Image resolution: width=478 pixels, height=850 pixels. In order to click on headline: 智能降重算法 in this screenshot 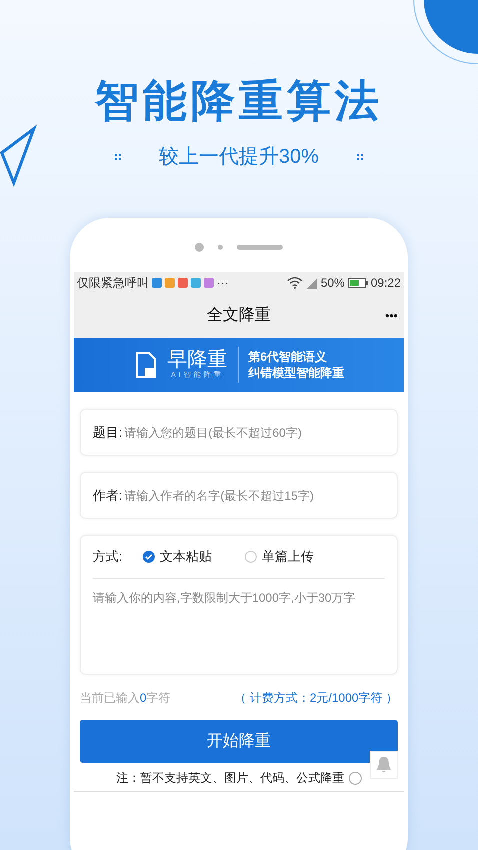, I will do `click(239, 102)`.